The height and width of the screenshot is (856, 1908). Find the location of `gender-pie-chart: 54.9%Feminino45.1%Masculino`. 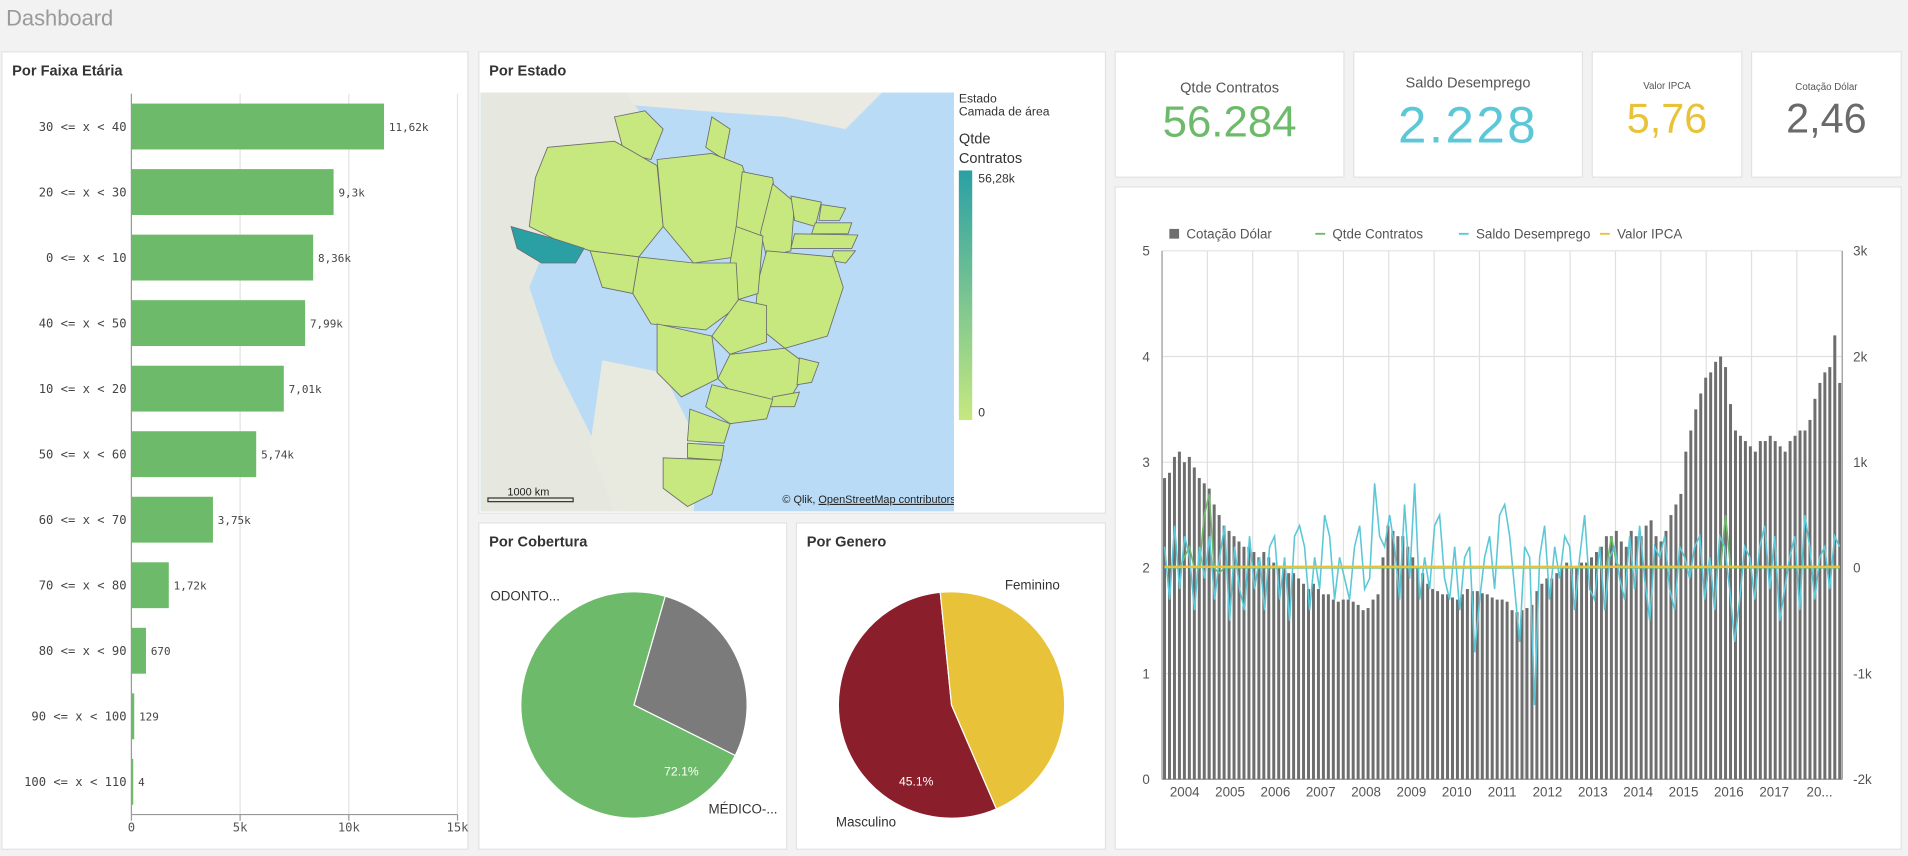

gender-pie-chart: 54.9%Feminino45.1%Masculino is located at coordinates (952, 688).